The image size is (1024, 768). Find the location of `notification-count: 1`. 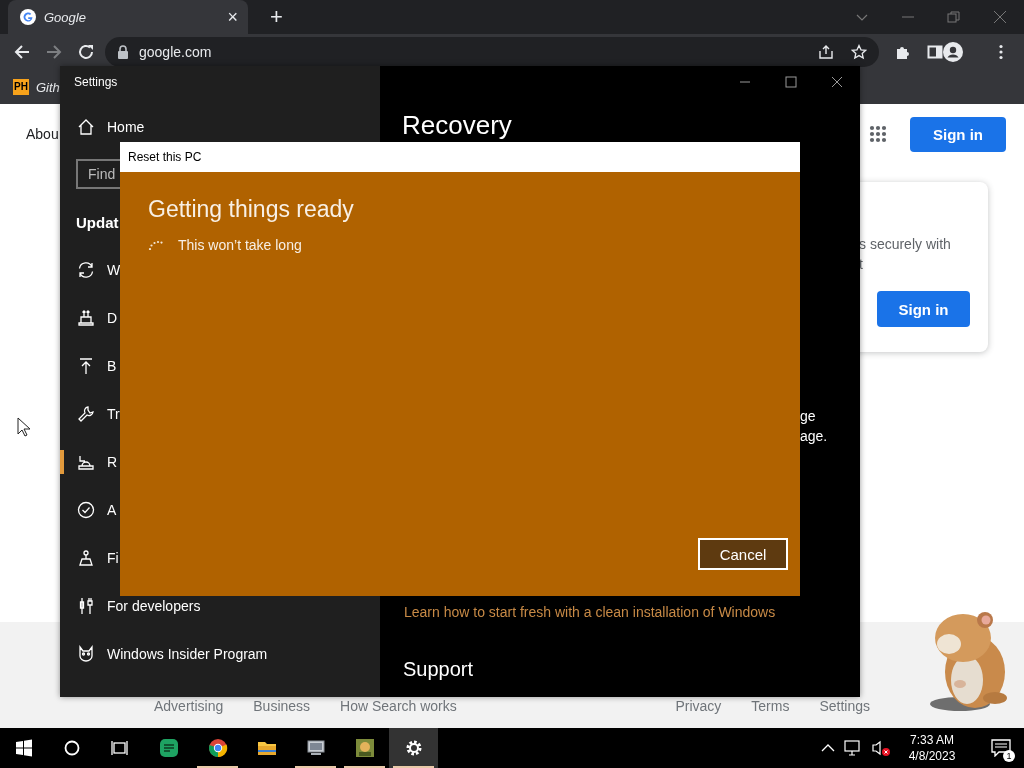

notification-count: 1 is located at coordinates (1009, 756).